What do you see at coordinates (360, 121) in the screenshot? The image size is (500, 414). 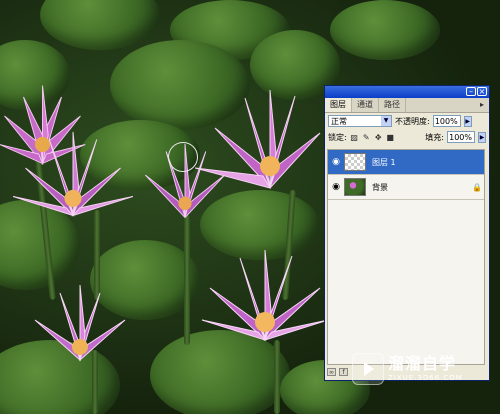 I see `blend-mode-select: 正常 ▼` at bounding box center [360, 121].